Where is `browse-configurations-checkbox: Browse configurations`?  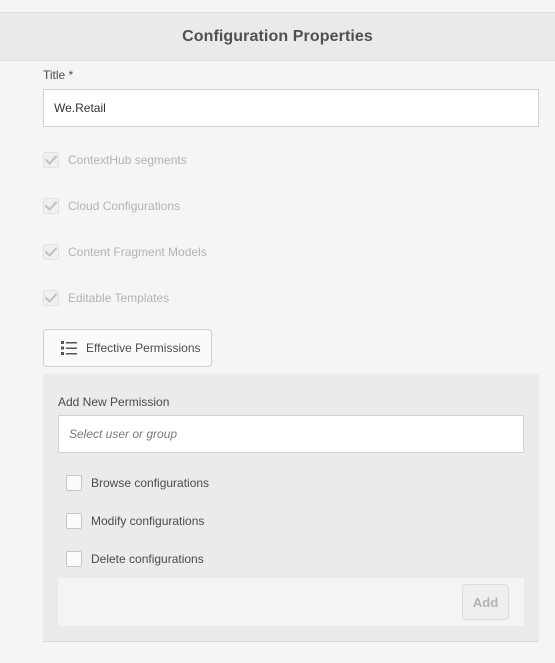 browse-configurations-checkbox: Browse configurations is located at coordinates (137, 483).